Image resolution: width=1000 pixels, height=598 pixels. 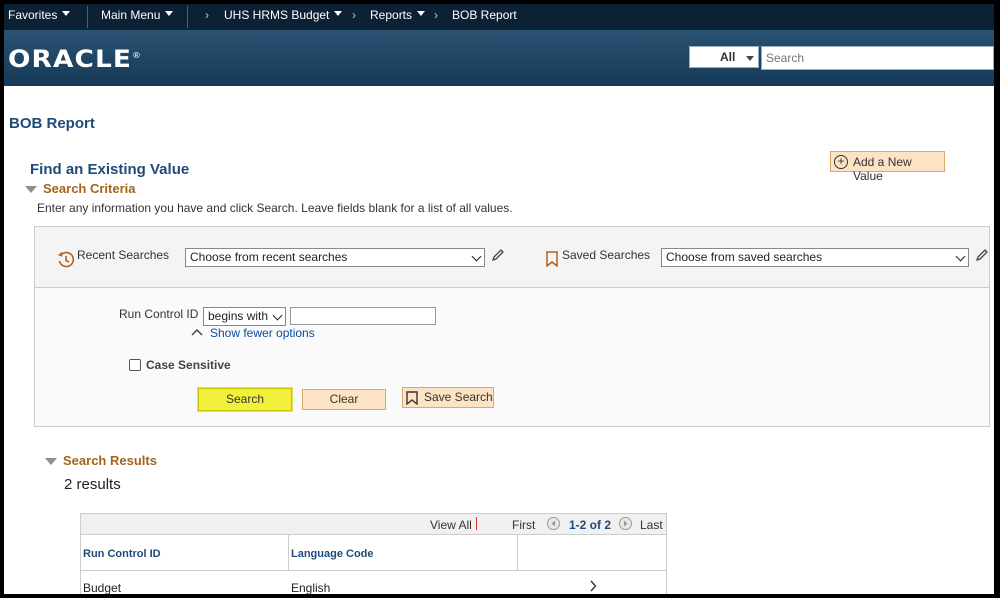 I want to click on run-control-operator-select: begins with, so click(x=244, y=316).